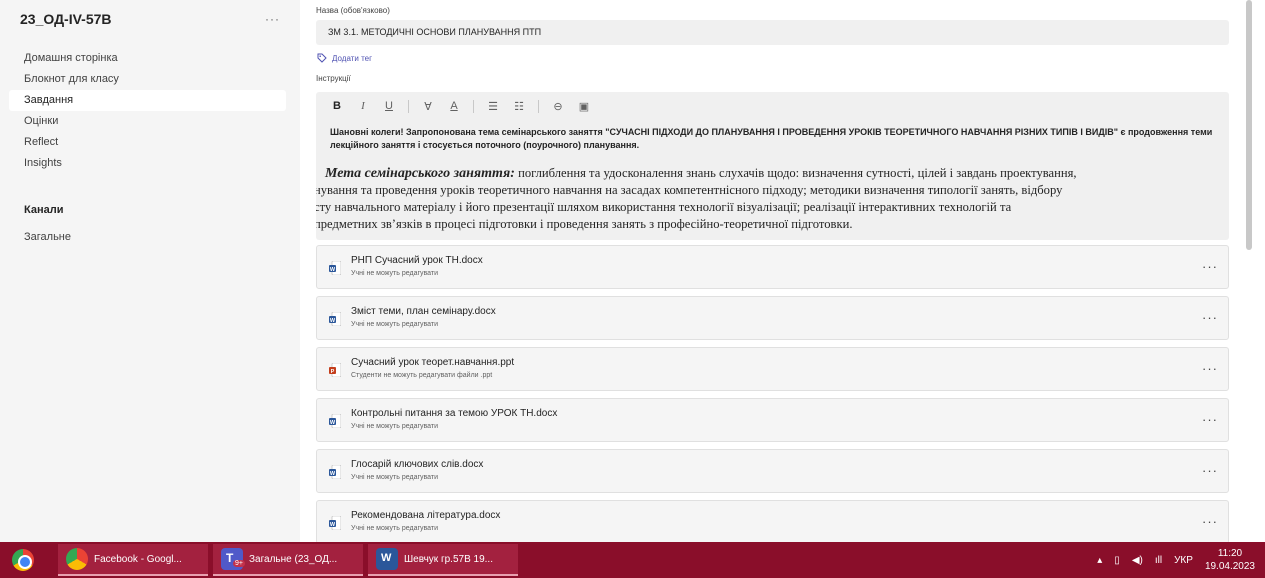 The width and height of the screenshot is (1265, 578). What do you see at coordinates (337, 106) in the screenshot?
I see `bold-button: B` at bounding box center [337, 106].